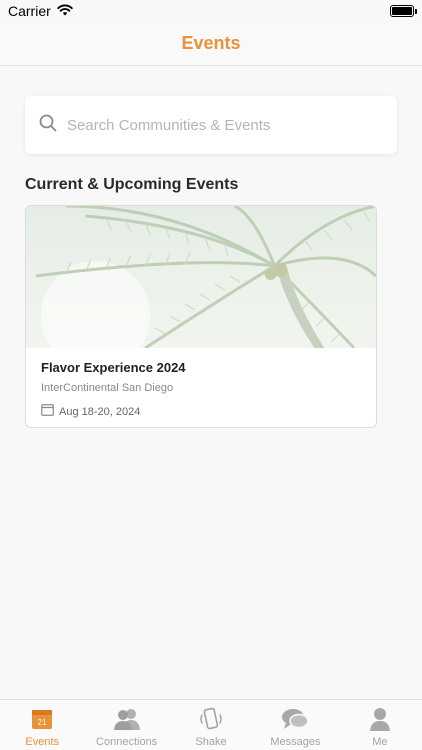  I want to click on event-name: Flavor Experience 2024, so click(113, 367).